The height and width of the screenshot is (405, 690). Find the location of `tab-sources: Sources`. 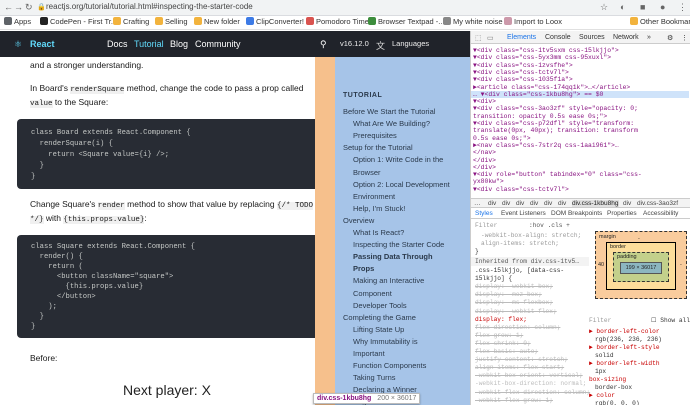

tab-sources: Sources is located at coordinates (592, 37).